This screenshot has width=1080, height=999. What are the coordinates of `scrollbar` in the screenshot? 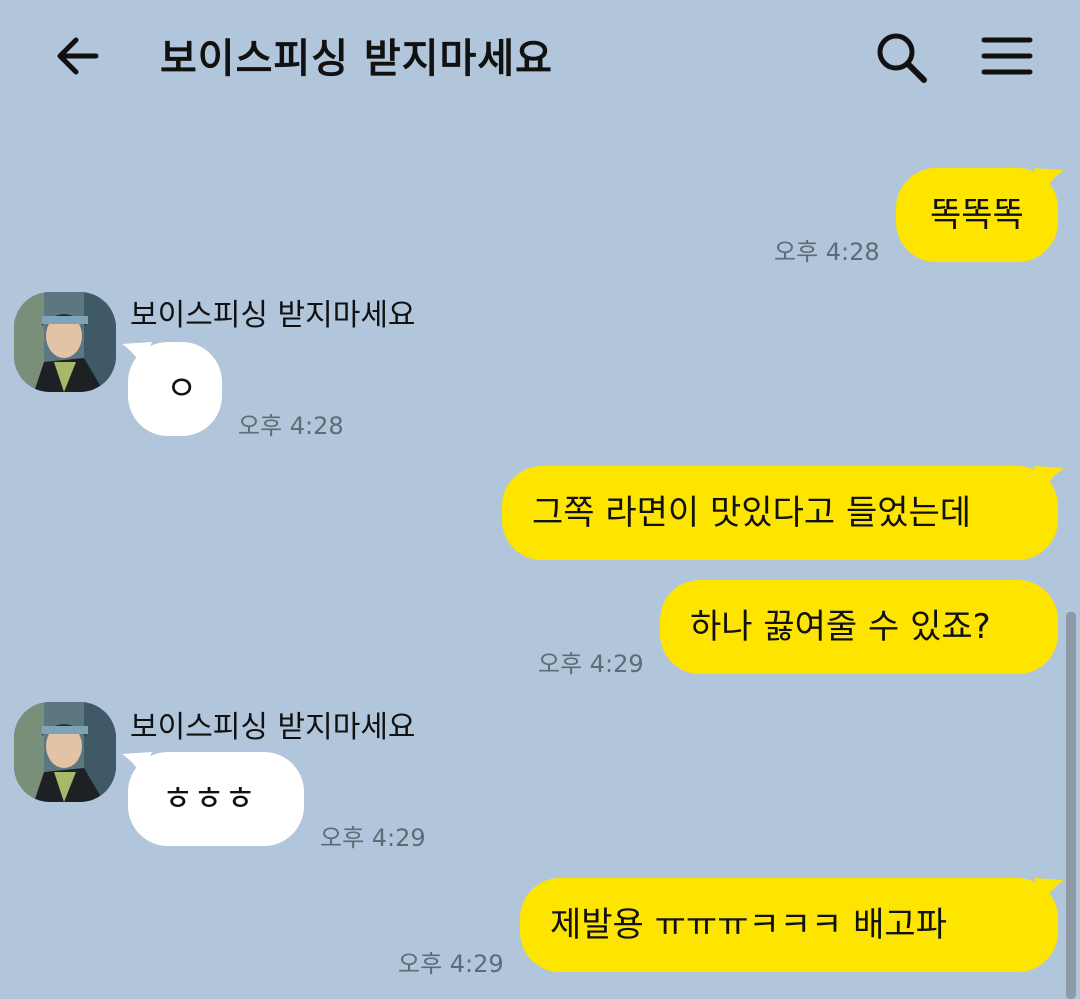 It's located at (1071, 805).